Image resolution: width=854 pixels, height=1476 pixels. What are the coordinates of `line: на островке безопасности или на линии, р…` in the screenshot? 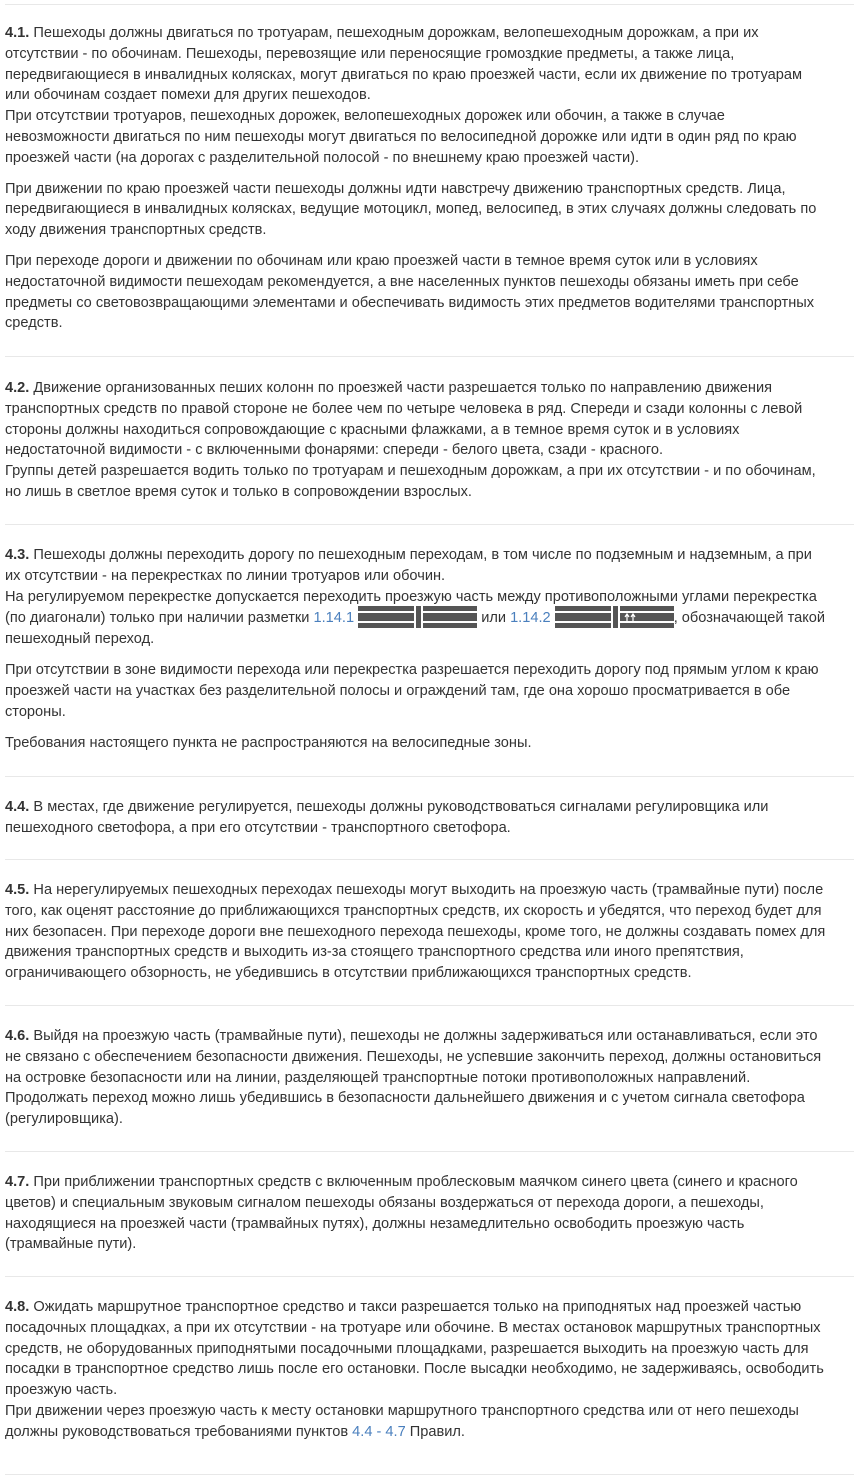 It's located at (378, 1077).